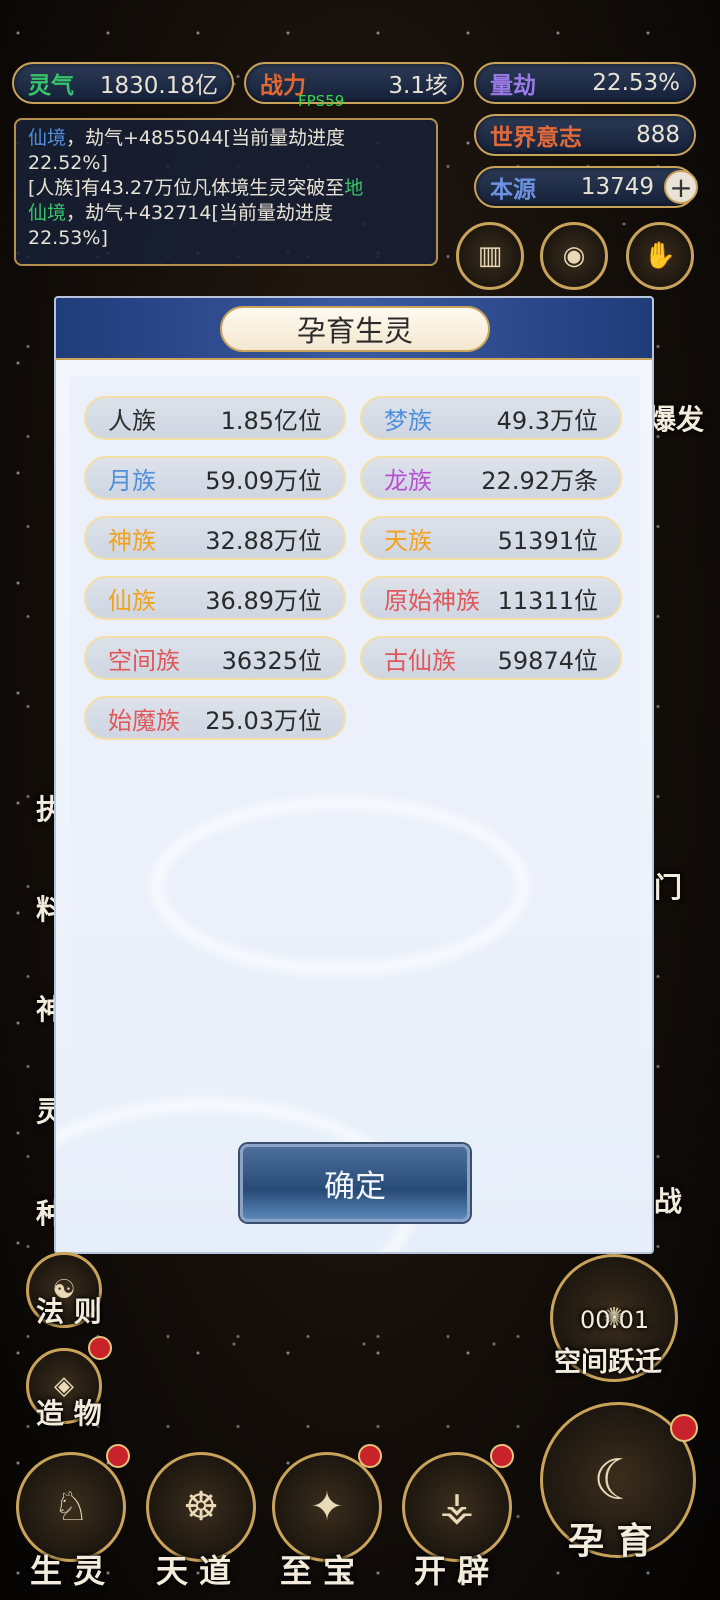  What do you see at coordinates (271, 420) in the screenshot?
I see `race-count: 1.85亿位` at bounding box center [271, 420].